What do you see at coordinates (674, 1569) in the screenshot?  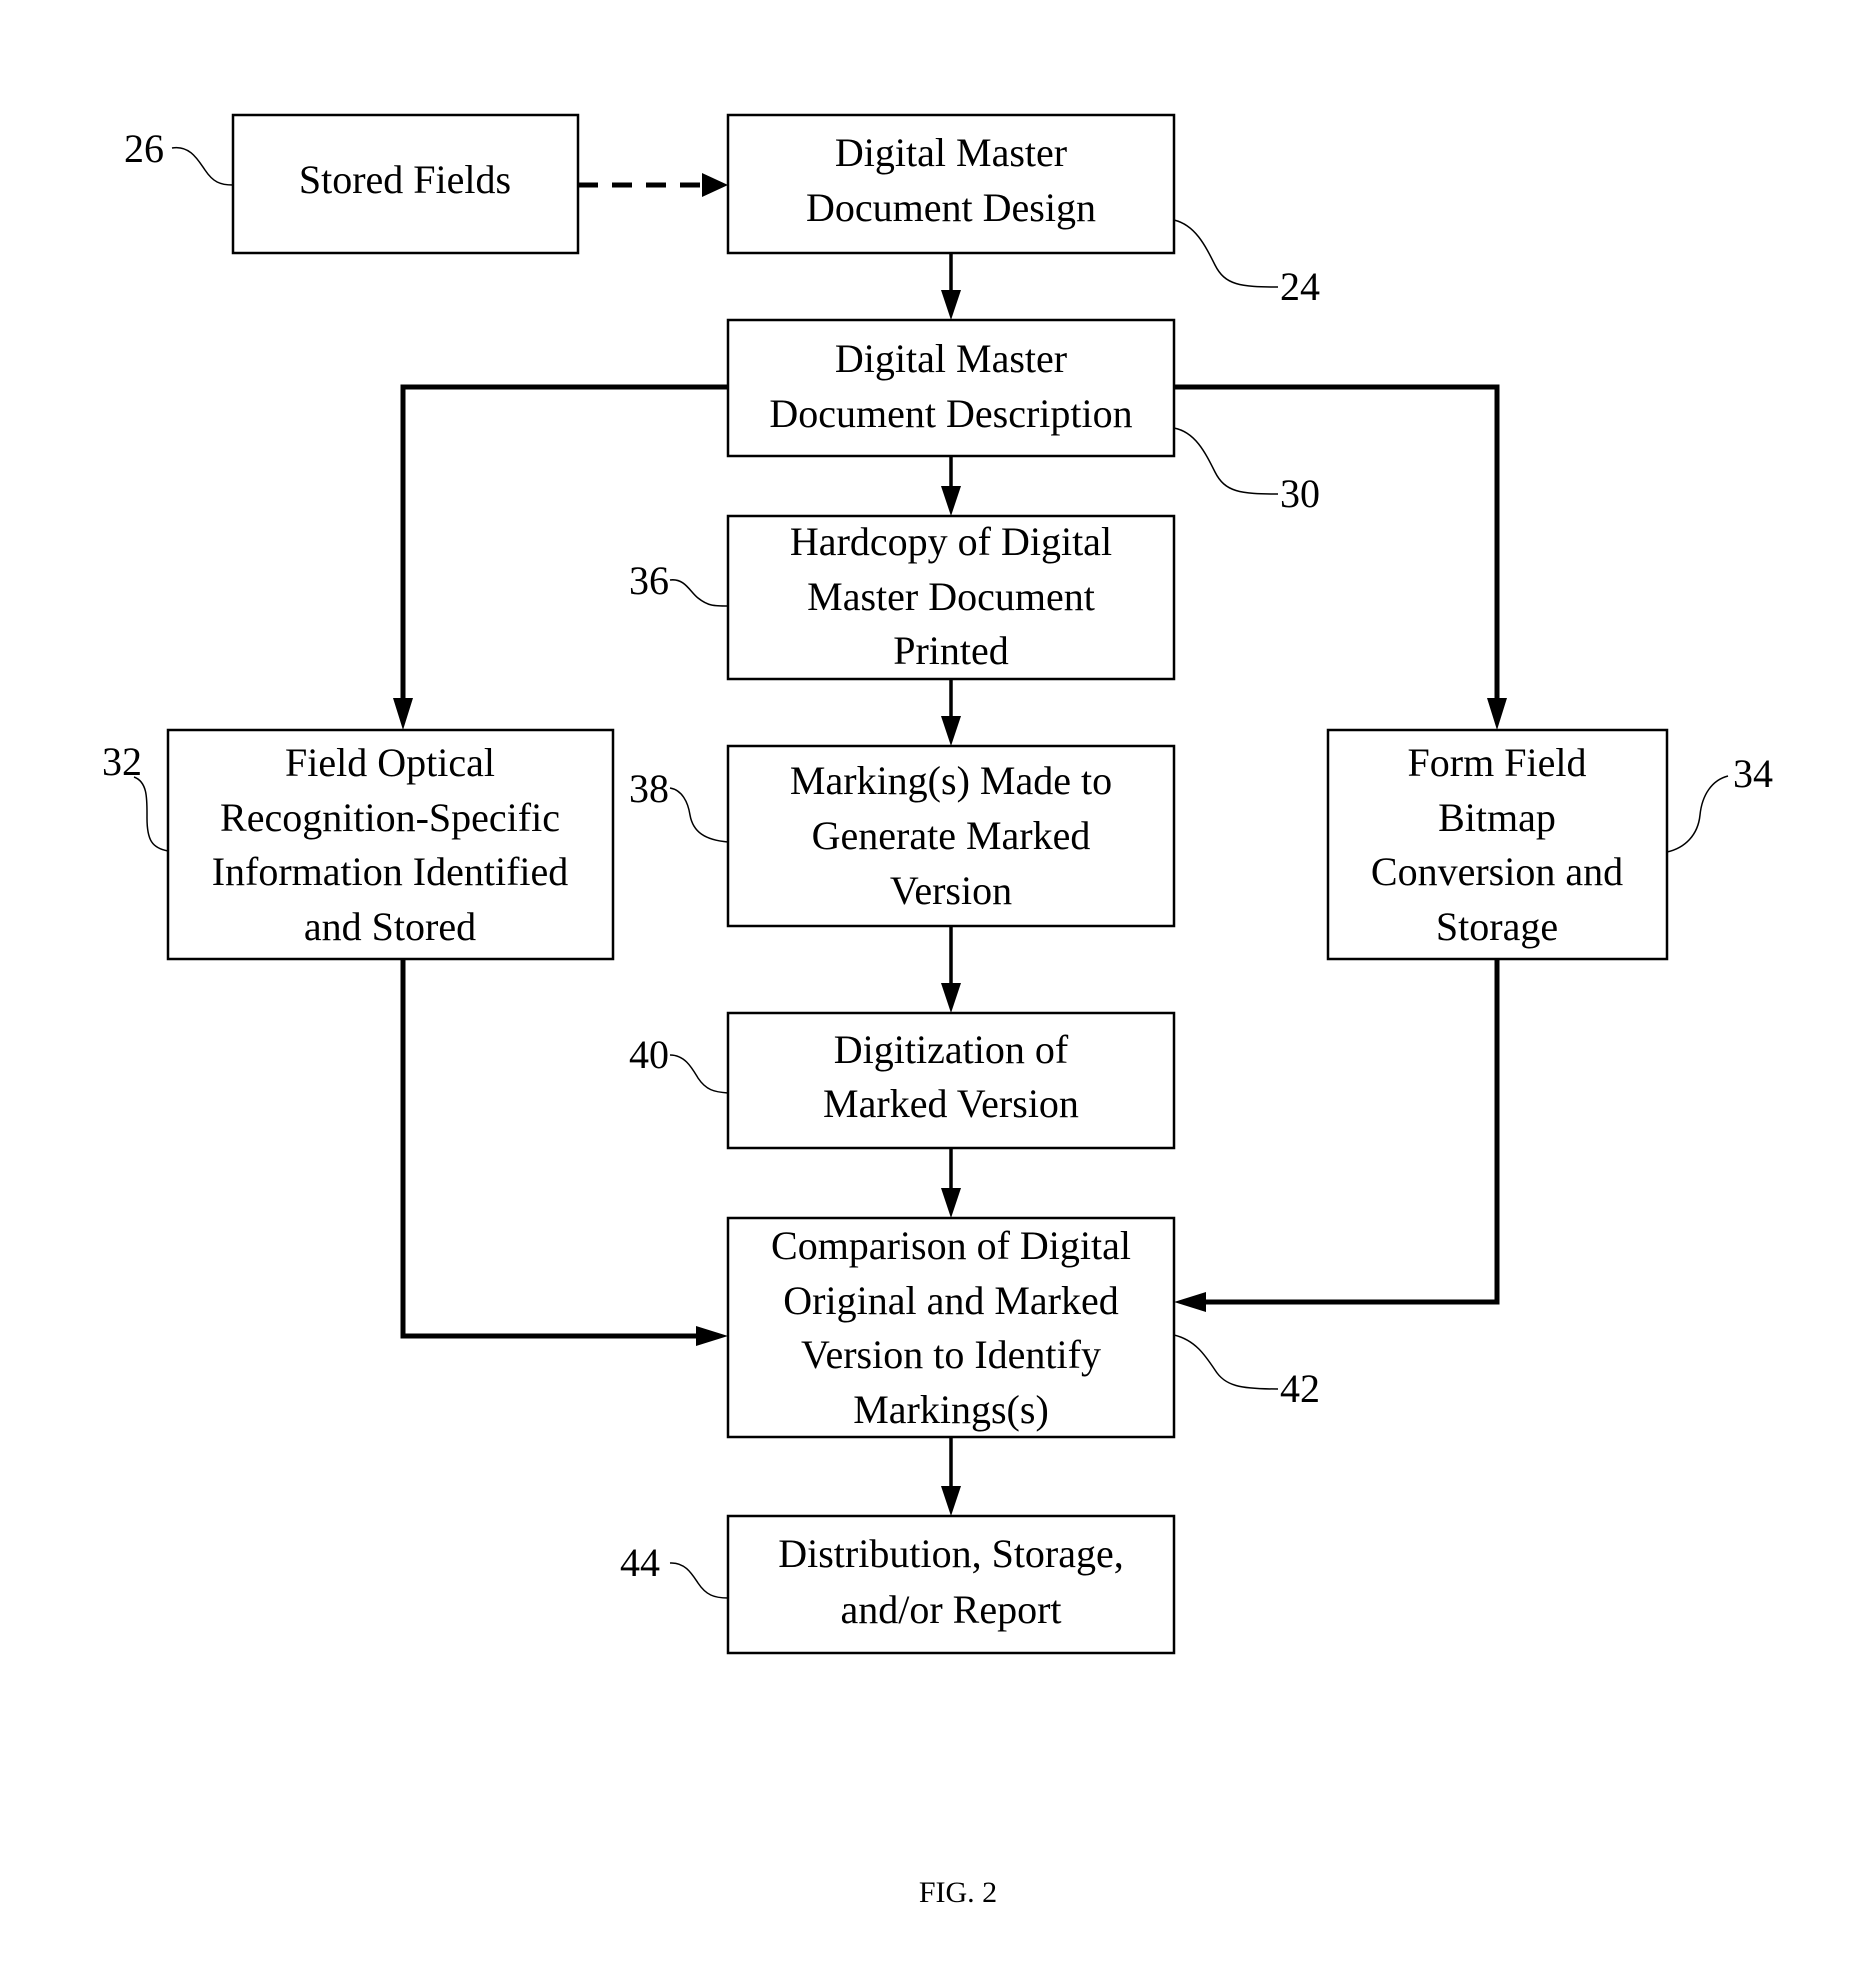 I see `ref-44: 44` at bounding box center [674, 1569].